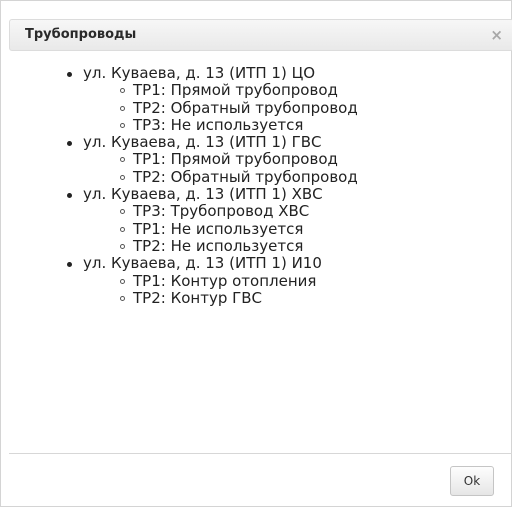 This screenshot has height=507, width=512. Describe the element at coordinates (225, 280) in the screenshot. I see `tree-item-label: ТР1: Контур отопления` at that location.